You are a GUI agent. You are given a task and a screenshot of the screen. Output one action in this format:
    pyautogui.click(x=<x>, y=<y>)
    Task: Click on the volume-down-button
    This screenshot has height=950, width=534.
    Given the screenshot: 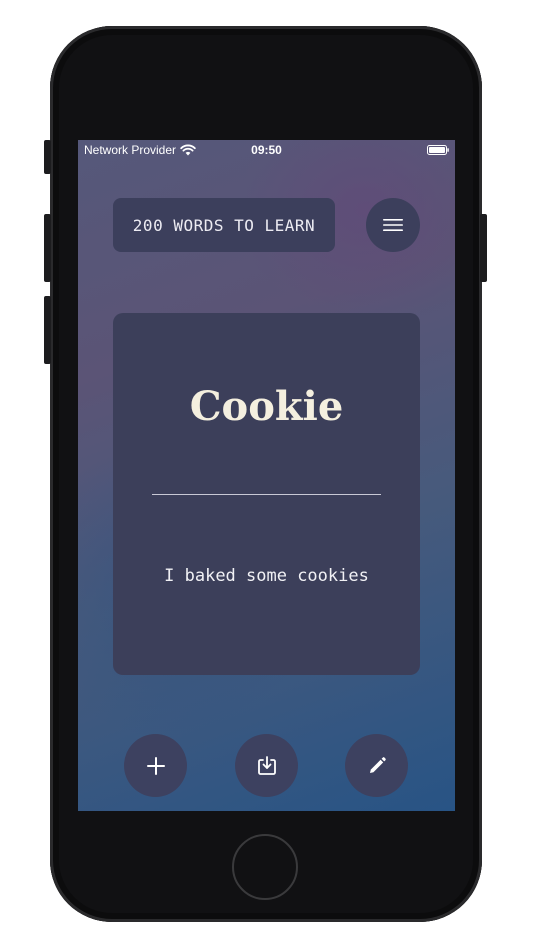 What is the action you would take?
    pyautogui.click(x=47, y=330)
    